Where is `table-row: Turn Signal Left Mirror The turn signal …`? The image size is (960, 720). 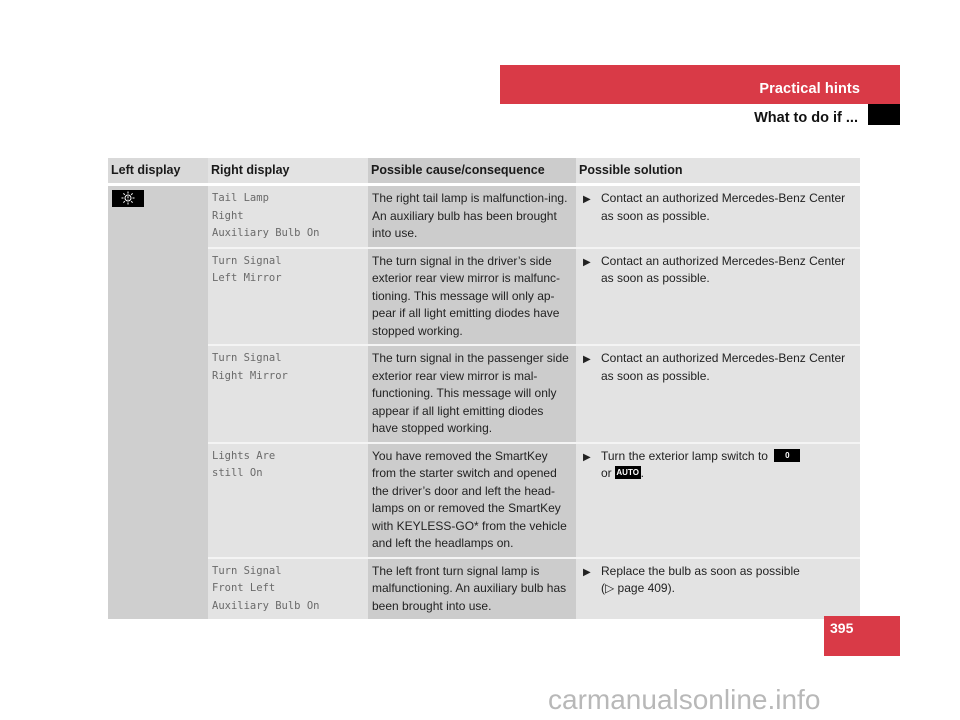 table-row: Turn Signal Left Mirror The turn signal … is located at coordinates (484, 295).